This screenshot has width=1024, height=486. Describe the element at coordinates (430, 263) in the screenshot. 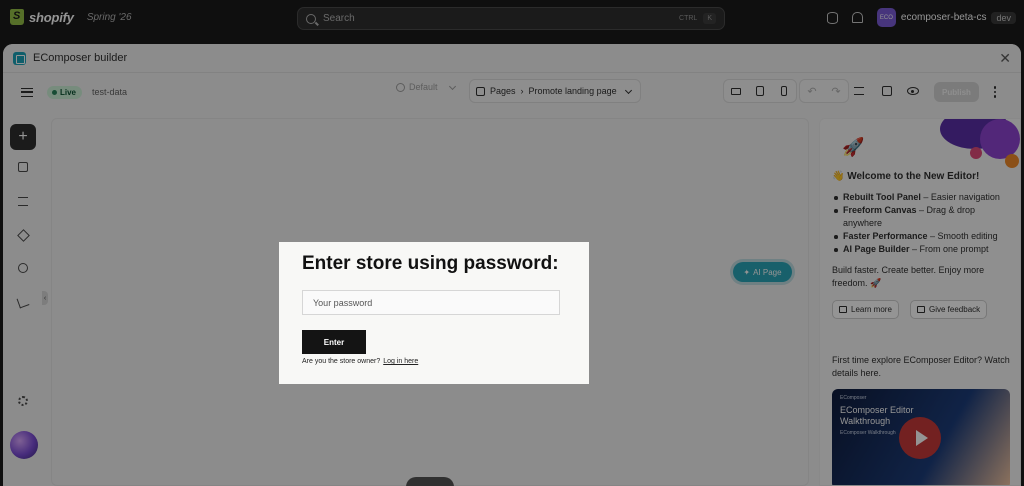

I see `password-dialog-title: Enter store using password:` at that location.